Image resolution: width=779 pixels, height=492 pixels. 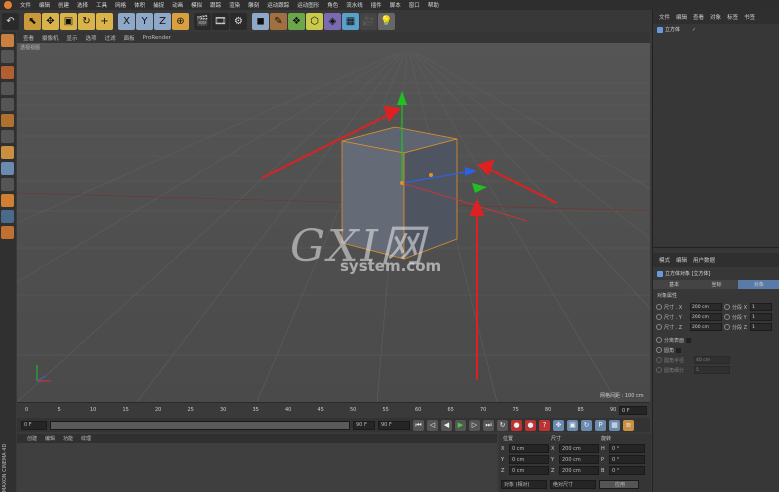 What do you see at coordinates (619, 484) in the screenshot?
I see `apply-button: 应用` at bounding box center [619, 484].